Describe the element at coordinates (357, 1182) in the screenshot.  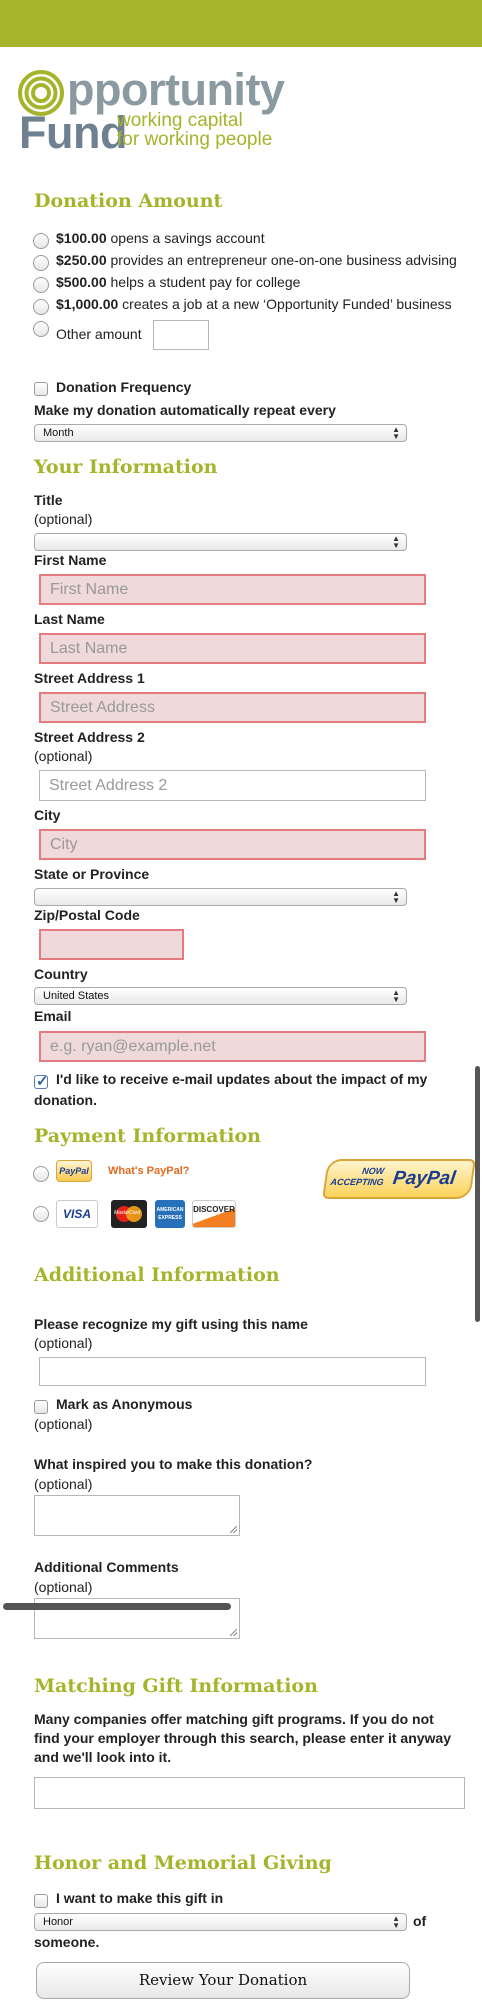
I see `now-accepting-text-2: ACCEPTING` at that location.